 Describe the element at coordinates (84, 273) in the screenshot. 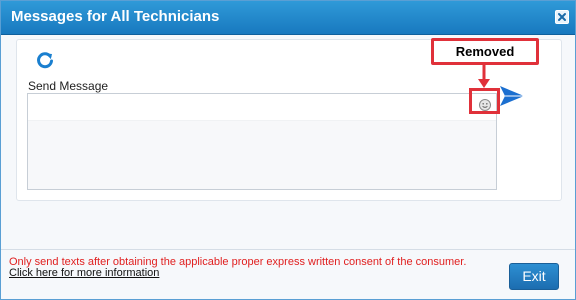

I see `more-info-link: Click here for more information` at that location.